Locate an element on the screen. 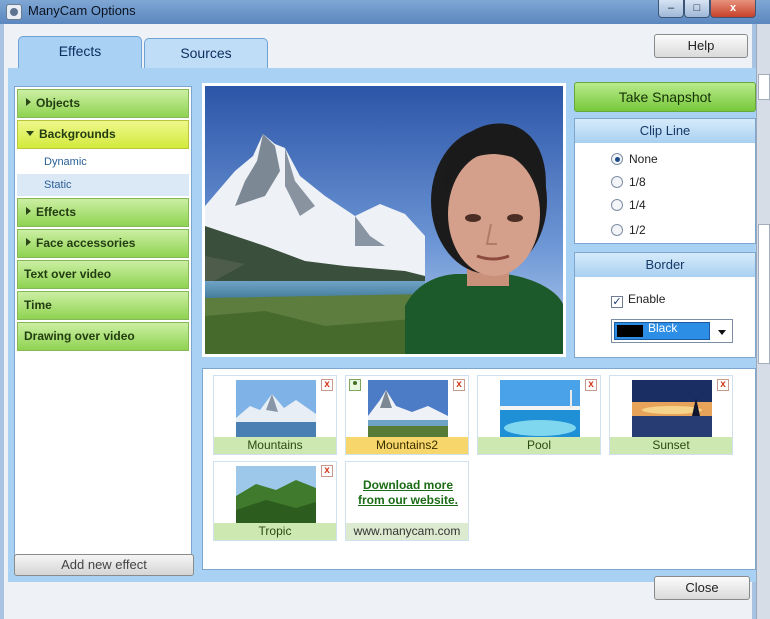  mountains-image is located at coordinates (276, 409).